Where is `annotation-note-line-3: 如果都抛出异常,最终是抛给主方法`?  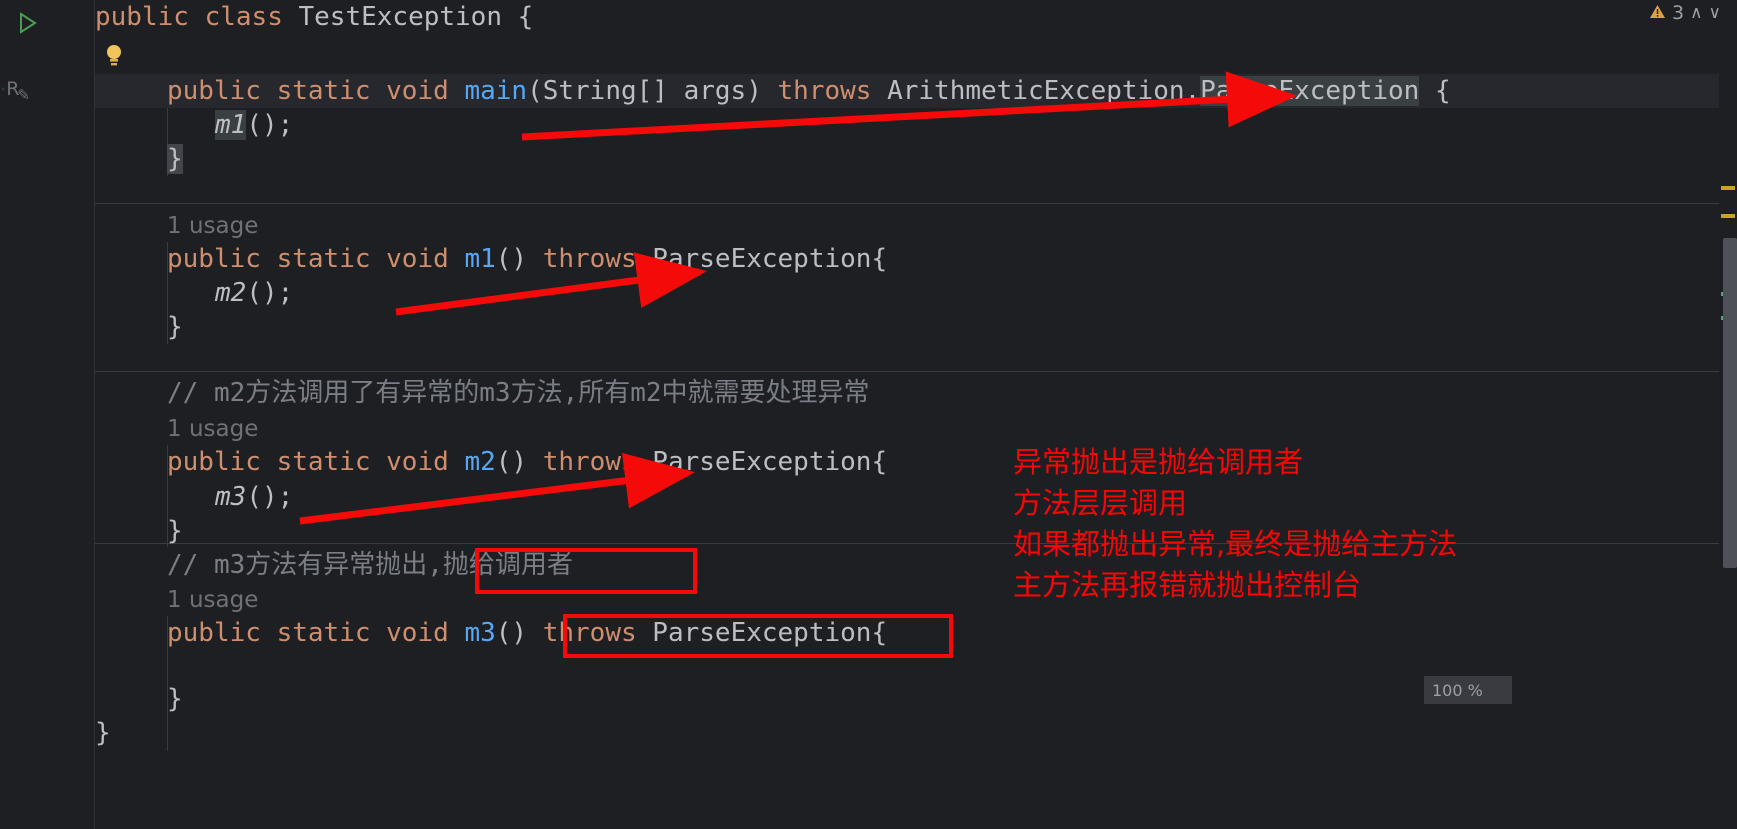
annotation-note-line-3: 如果都抛出异常,最终是抛给主方法 is located at coordinates (1235, 544).